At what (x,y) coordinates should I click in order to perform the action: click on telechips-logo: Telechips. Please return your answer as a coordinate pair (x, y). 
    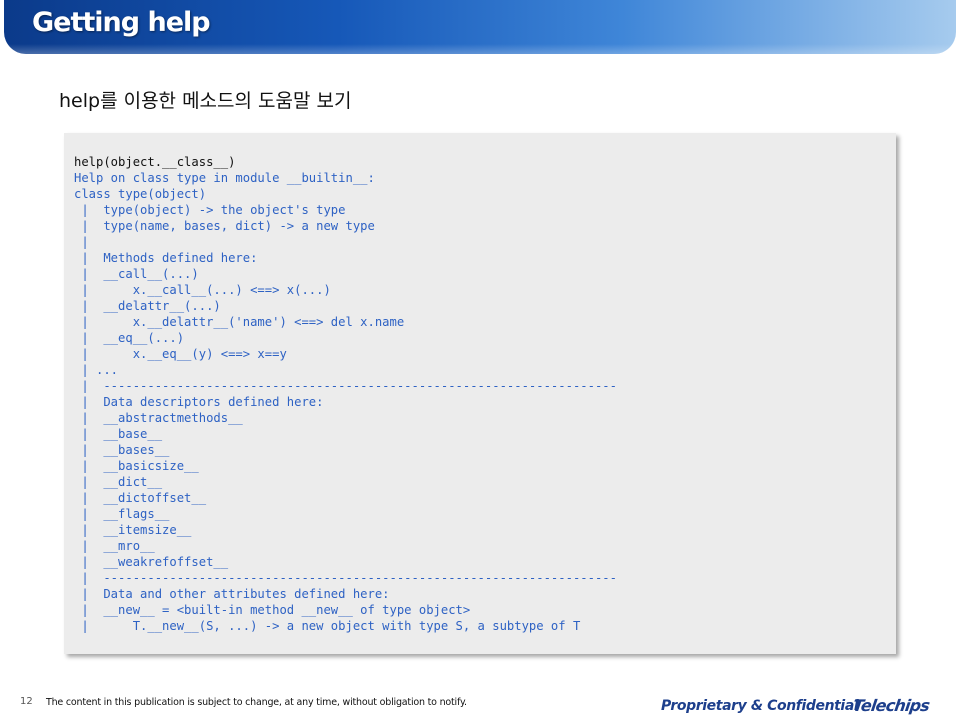
    Looking at the image, I should click on (891, 705).